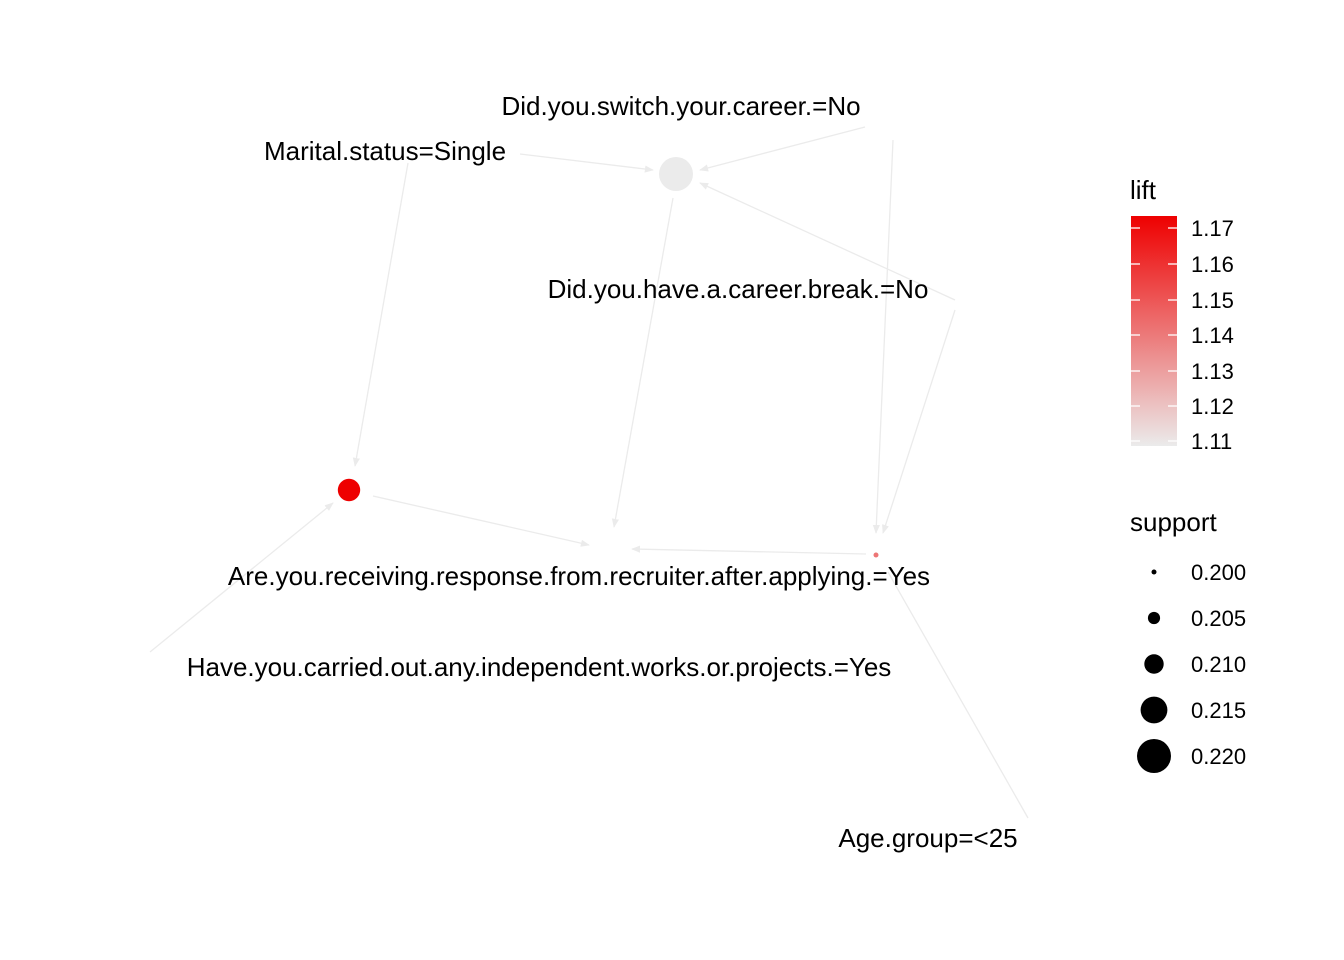 The image size is (1344, 960). What do you see at coordinates (749, 550) in the screenshot?
I see `edge-rule-right-to-recruiter` at bounding box center [749, 550].